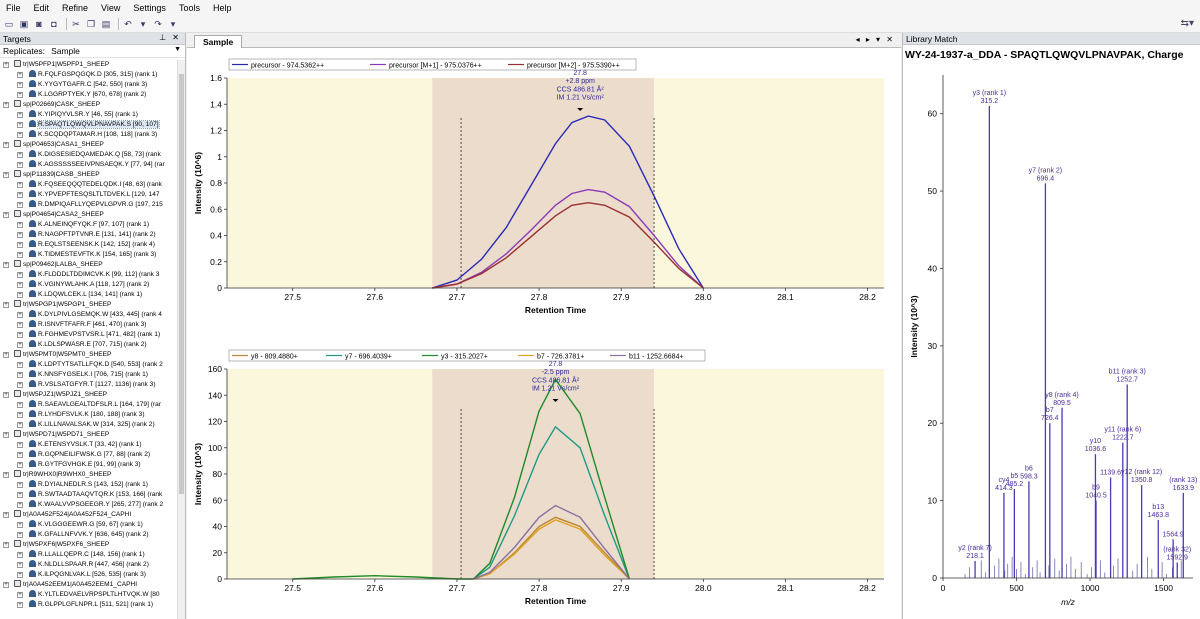 The height and width of the screenshot is (619, 1200). What do you see at coordinates (89, 295) in the screenshot?
I see `tree-peptide-node: + K.LDQWLCEK.L [134, 141] (rank 1)` at bounding box center [89, 295].